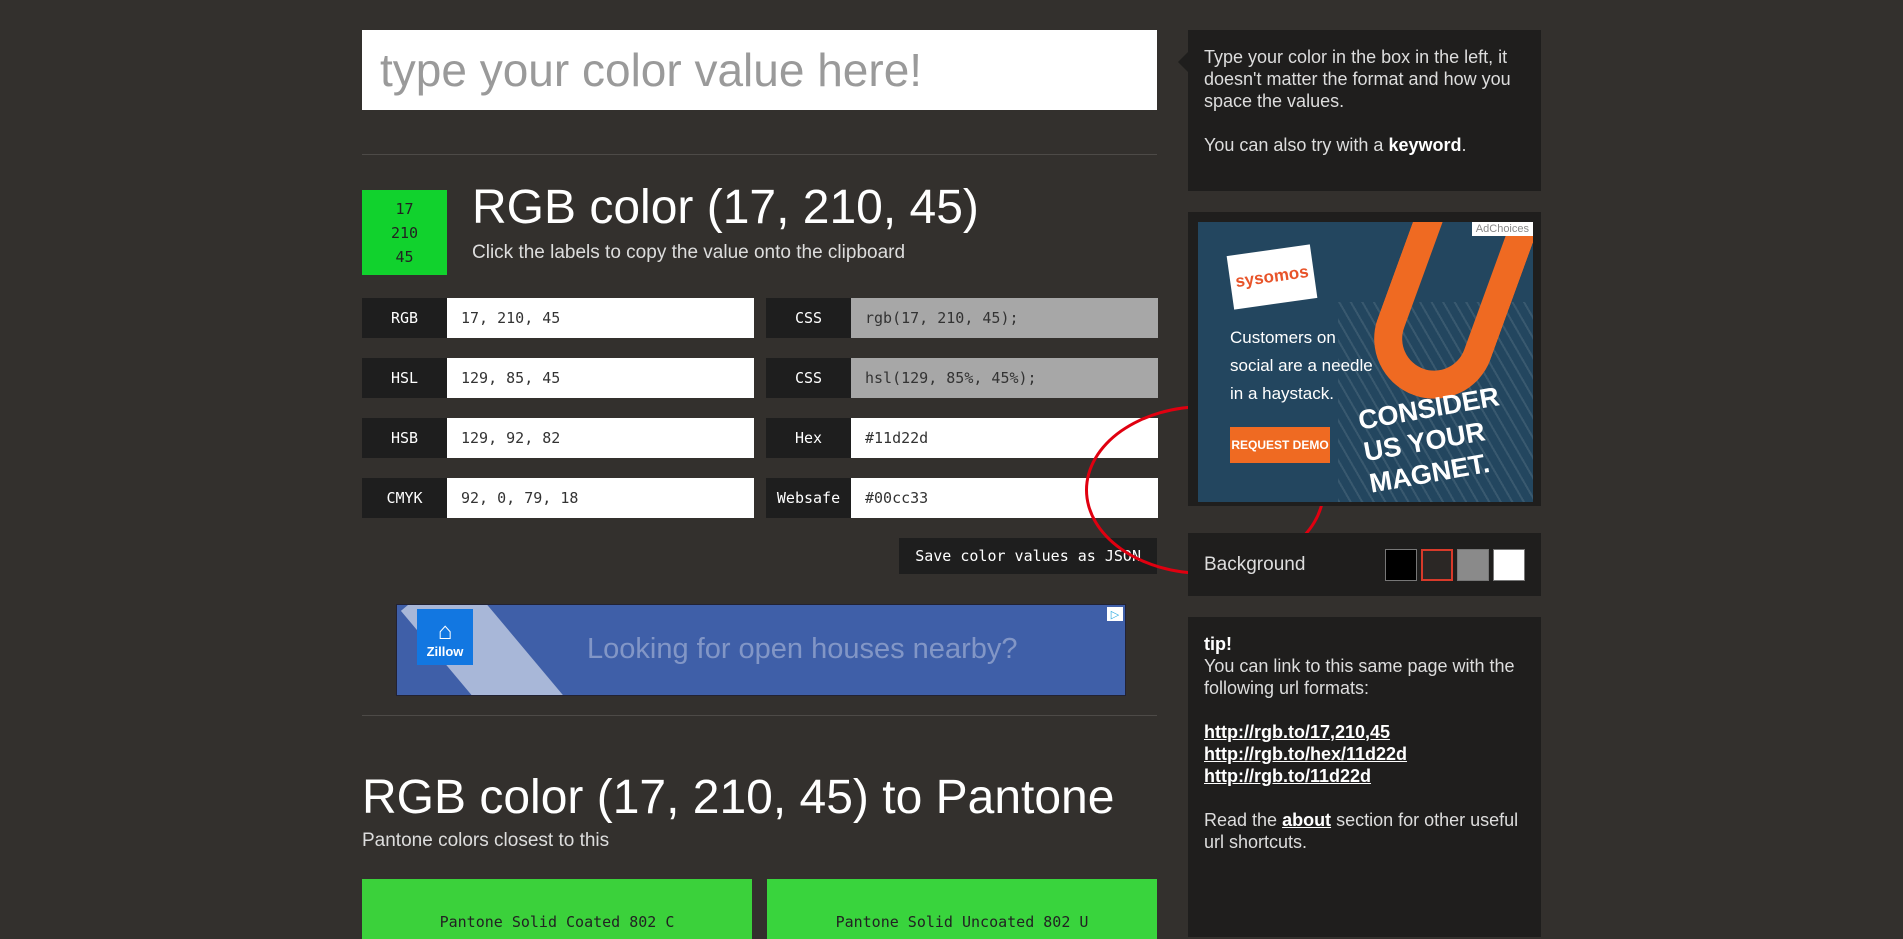  Describe the element at coordinates (1425, 145) in the screenshot. I see `keyword-text: keyword` at that location.